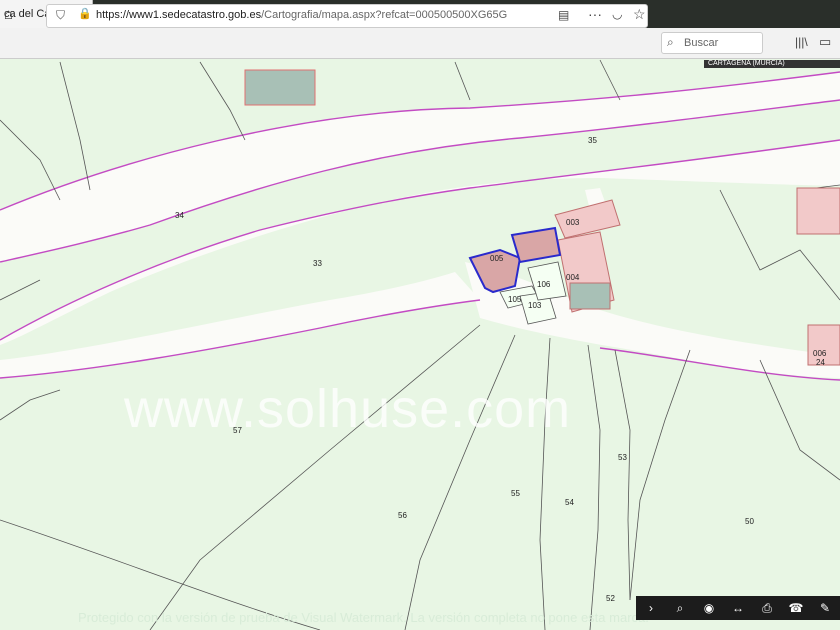  What do you see at coordinates (179, 15) in the screenshot?
I see `url-host: https://www1.sedecatastro.gob.es` at bounding box center [179, 15].